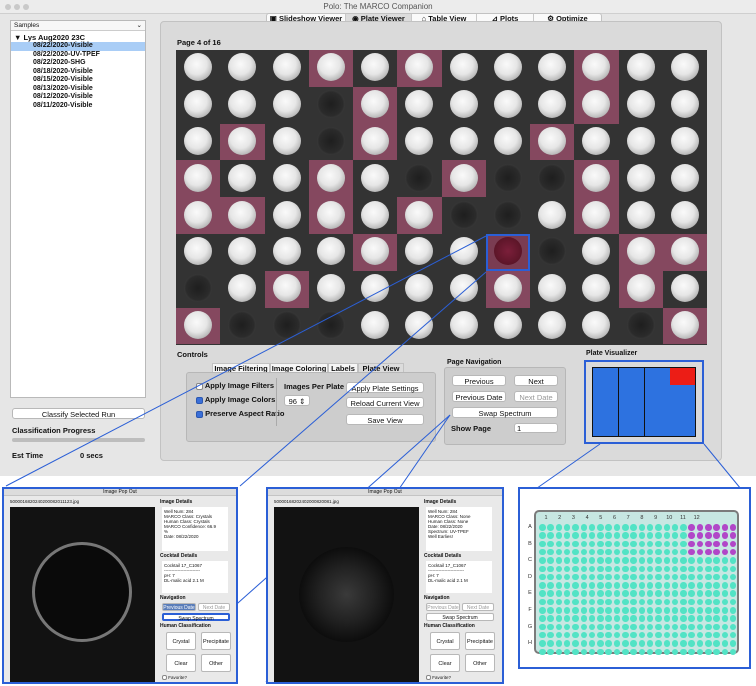  Describe the element at coordinates (428, 678) in the screenshot. I see `favorite-checkbox` at that location.